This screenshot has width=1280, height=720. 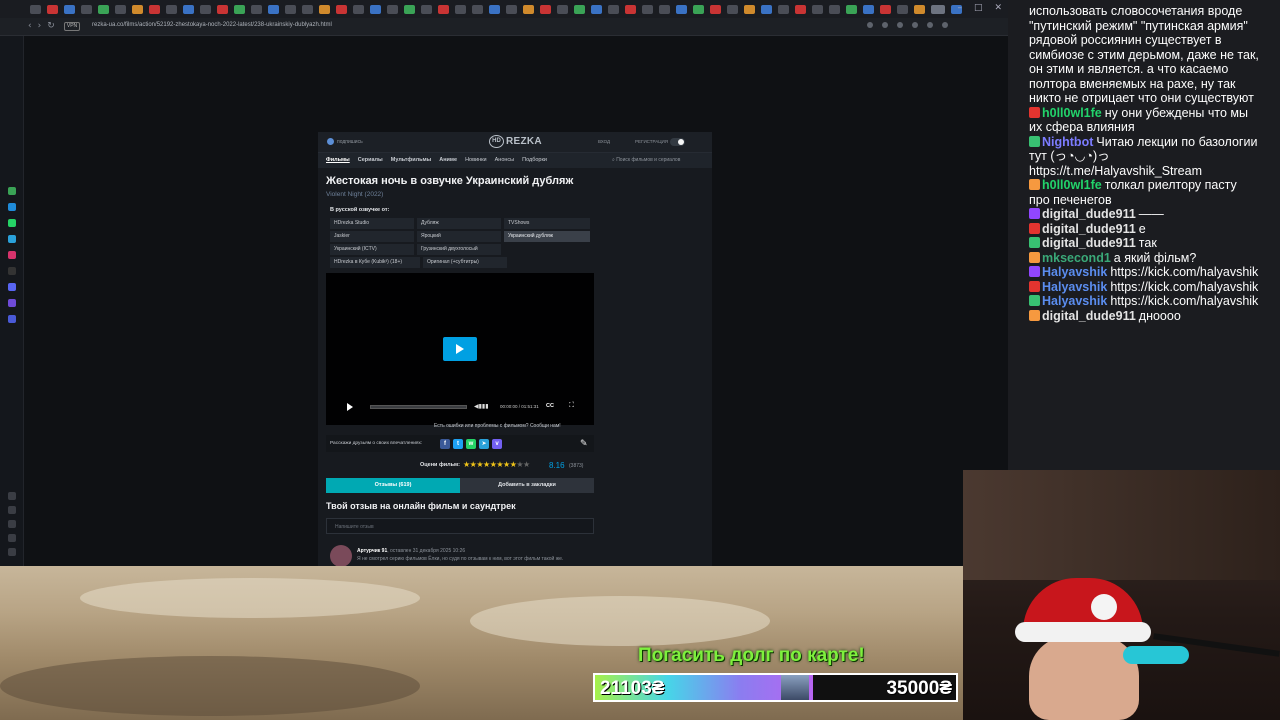 What do you see at coordinates (1074, 287) in the screenshot?
I see `chat-username: Halyavshik` at bounding box center [1074, 287].